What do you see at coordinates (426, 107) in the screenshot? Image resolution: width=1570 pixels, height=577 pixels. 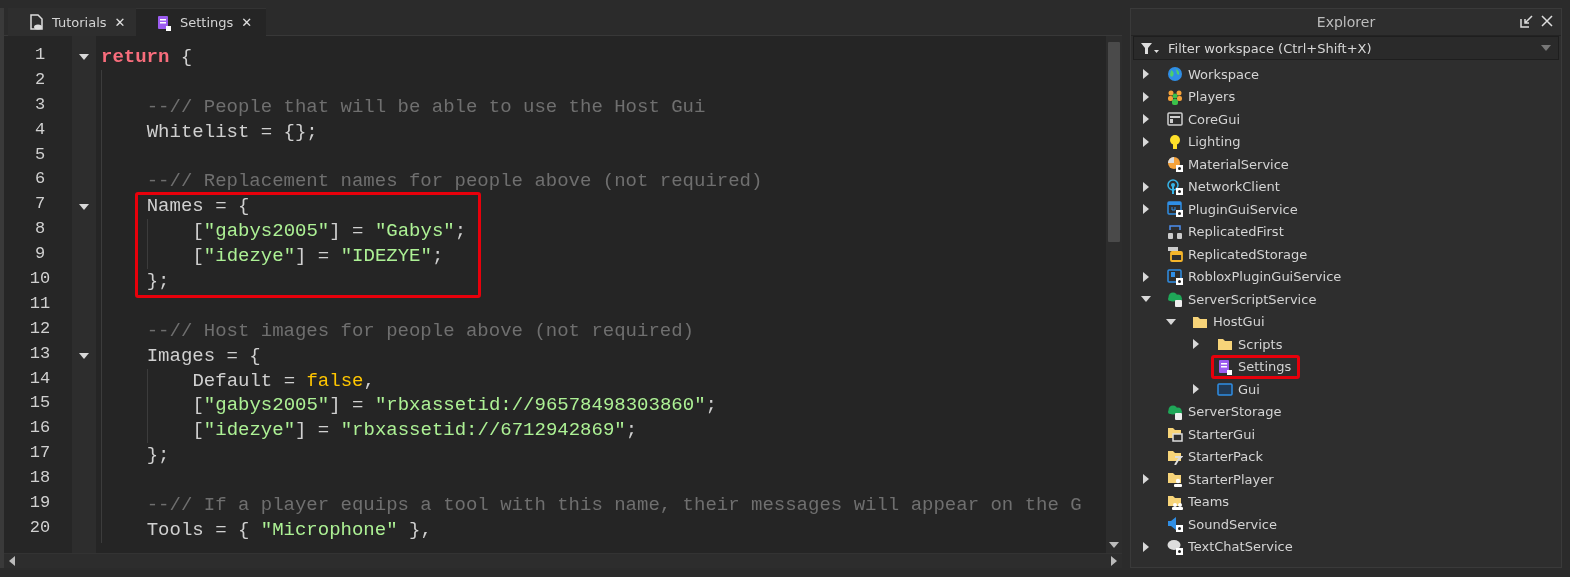 I see `code-comment: --// People that will be able to use the Host Gui` at bounding box center [426, 107].